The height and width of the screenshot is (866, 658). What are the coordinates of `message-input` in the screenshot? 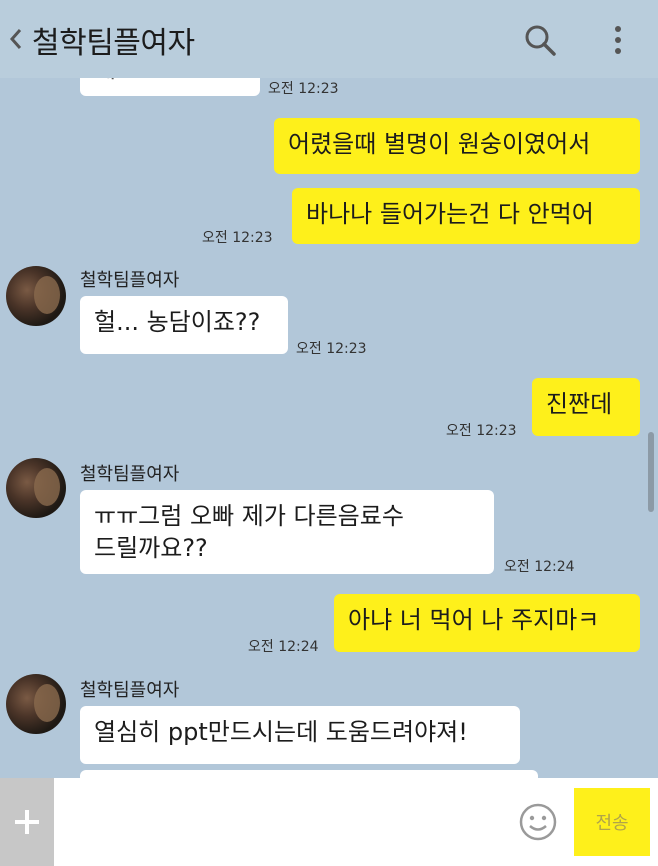 It's located at (282, 822).